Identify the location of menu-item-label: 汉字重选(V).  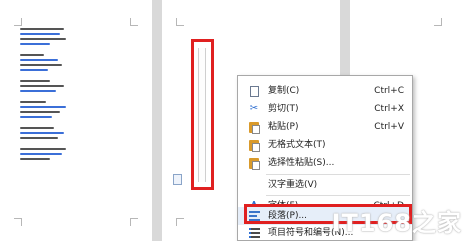
(293, 185).